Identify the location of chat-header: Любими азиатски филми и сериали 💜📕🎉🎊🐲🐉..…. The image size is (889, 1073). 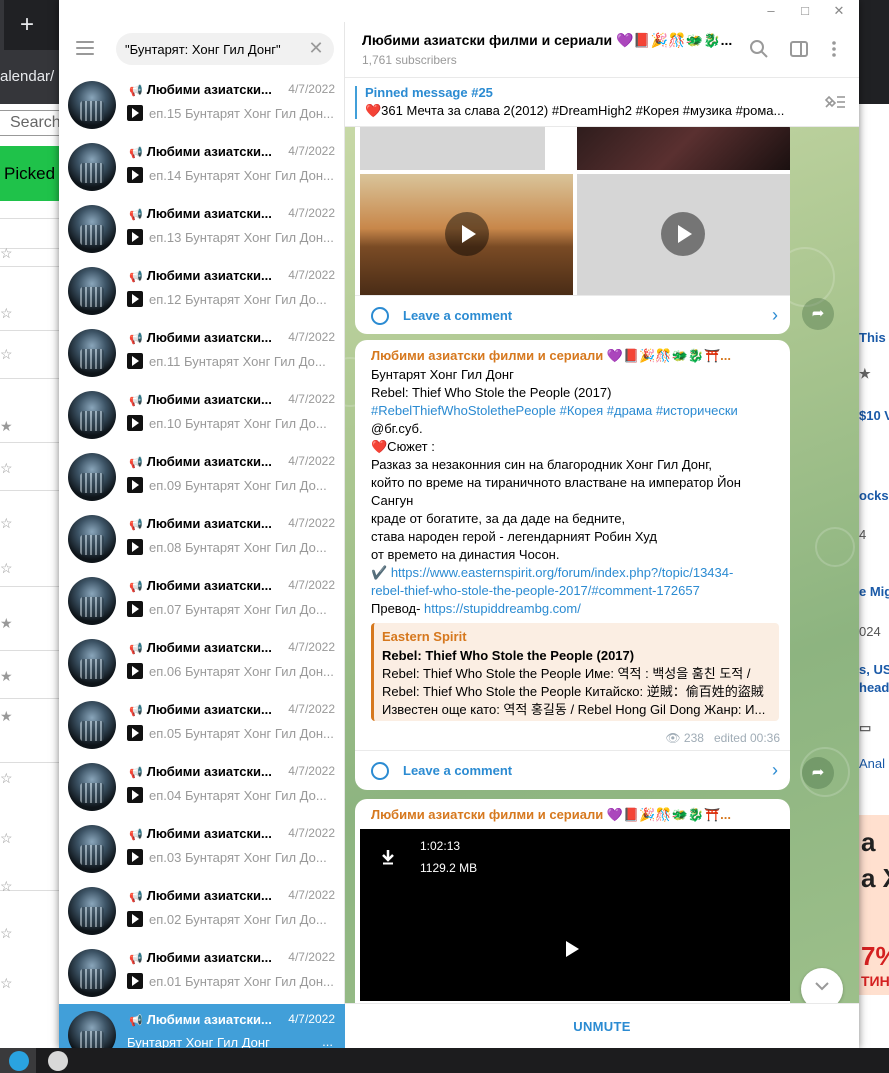
(602, 50).